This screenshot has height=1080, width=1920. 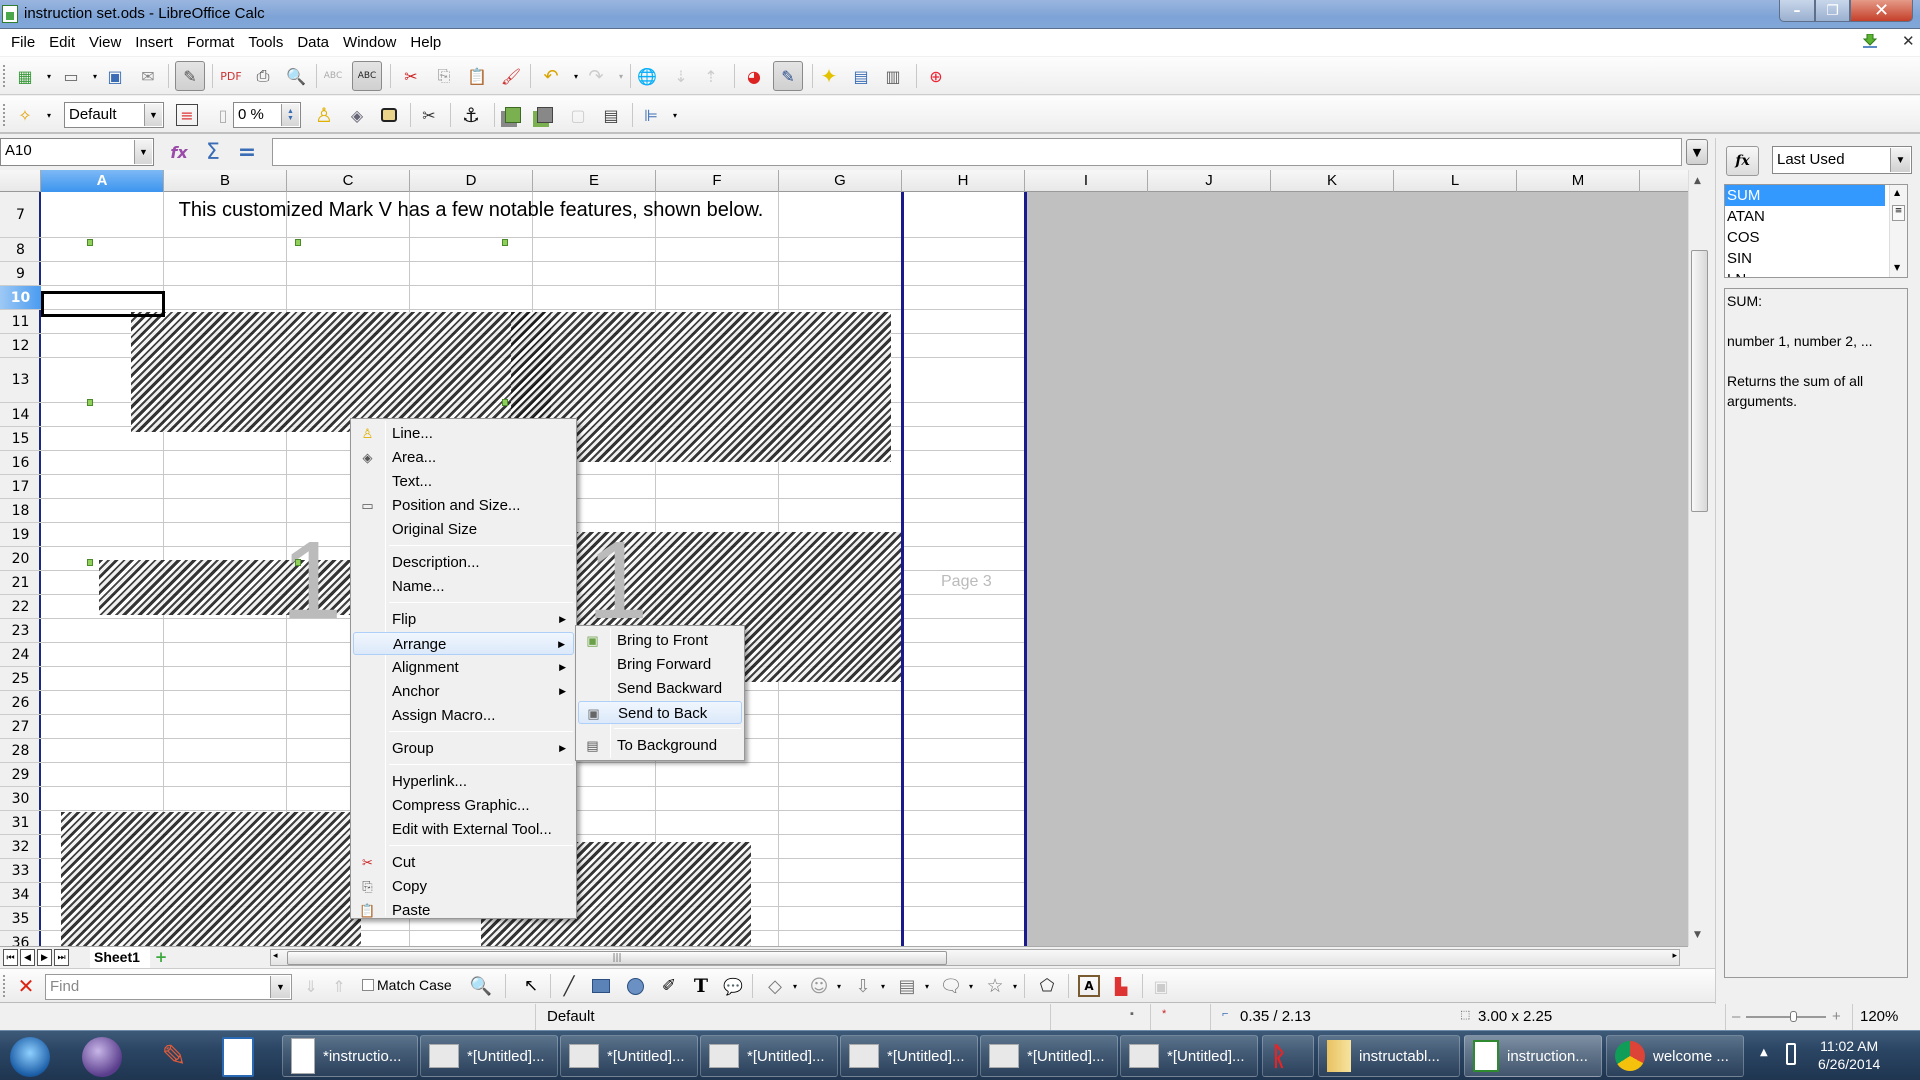 I want to click on show-hidden-icons-button: ▲, so click(x=1764, y=1052).